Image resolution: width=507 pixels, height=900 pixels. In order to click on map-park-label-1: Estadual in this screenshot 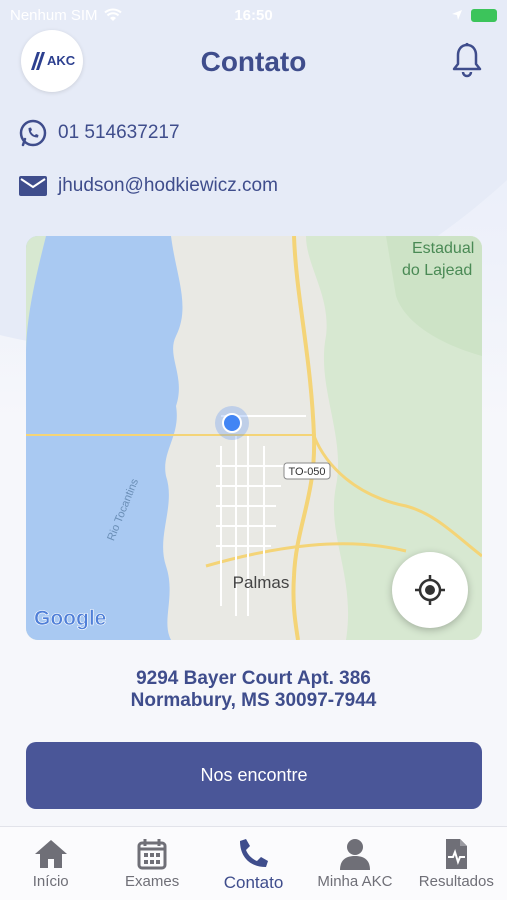, I will do `click(443, 248)`.